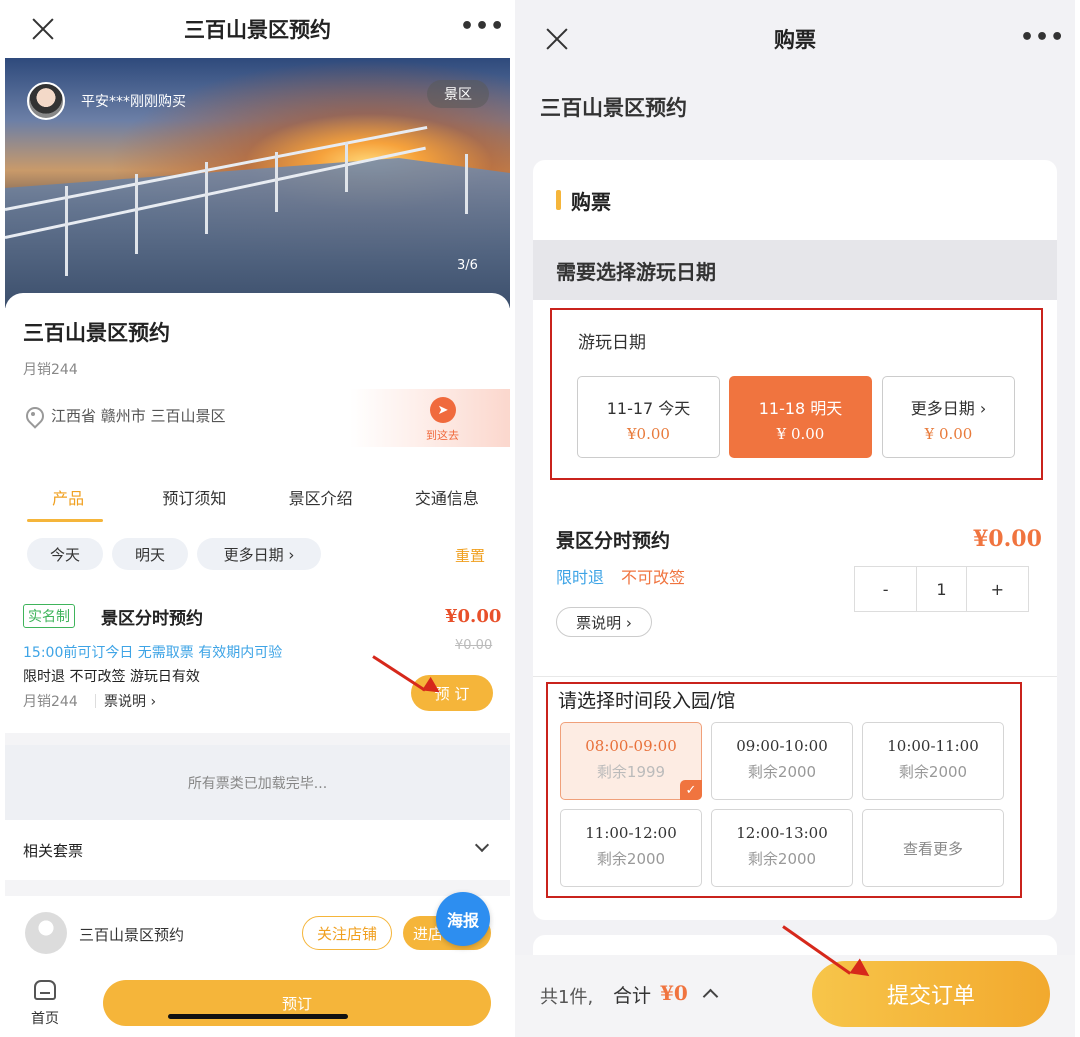  Describe the element at coordinates (443, 410) in the screenshot. I see `navigate-icon: ➤` at that location.